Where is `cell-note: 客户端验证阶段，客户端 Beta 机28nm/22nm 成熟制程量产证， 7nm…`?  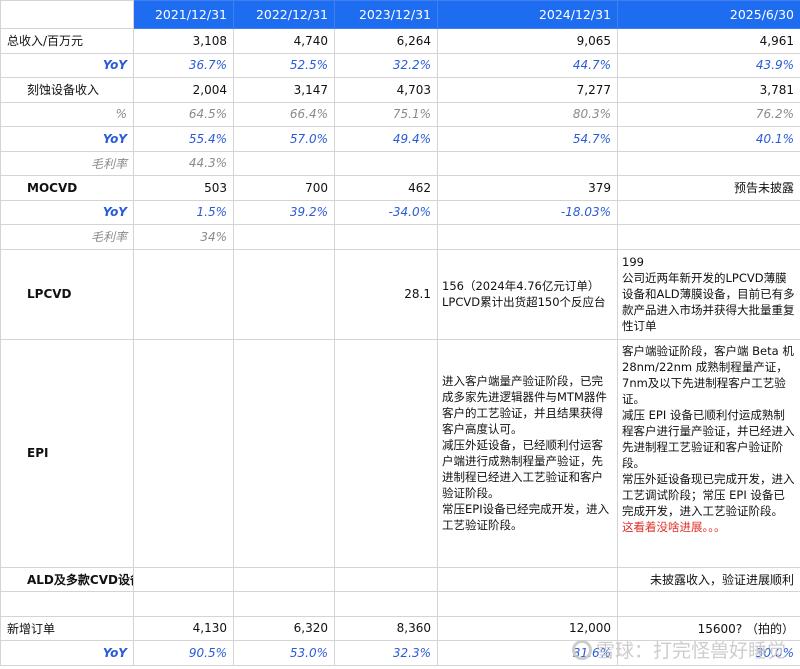
cell-note: 客户端验证阶段，客户端 Beta 机28nm/22nm 成熟制程量产证， 7nm… is located at coordinates (708, 453).